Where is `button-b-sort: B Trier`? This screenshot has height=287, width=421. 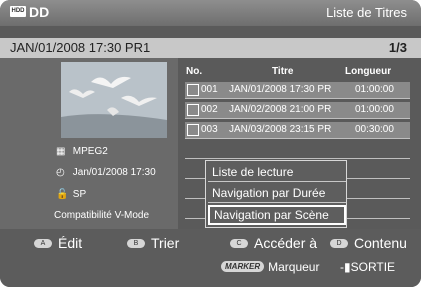 button-b-sort: B Trier is located at coordinates (153, 243).